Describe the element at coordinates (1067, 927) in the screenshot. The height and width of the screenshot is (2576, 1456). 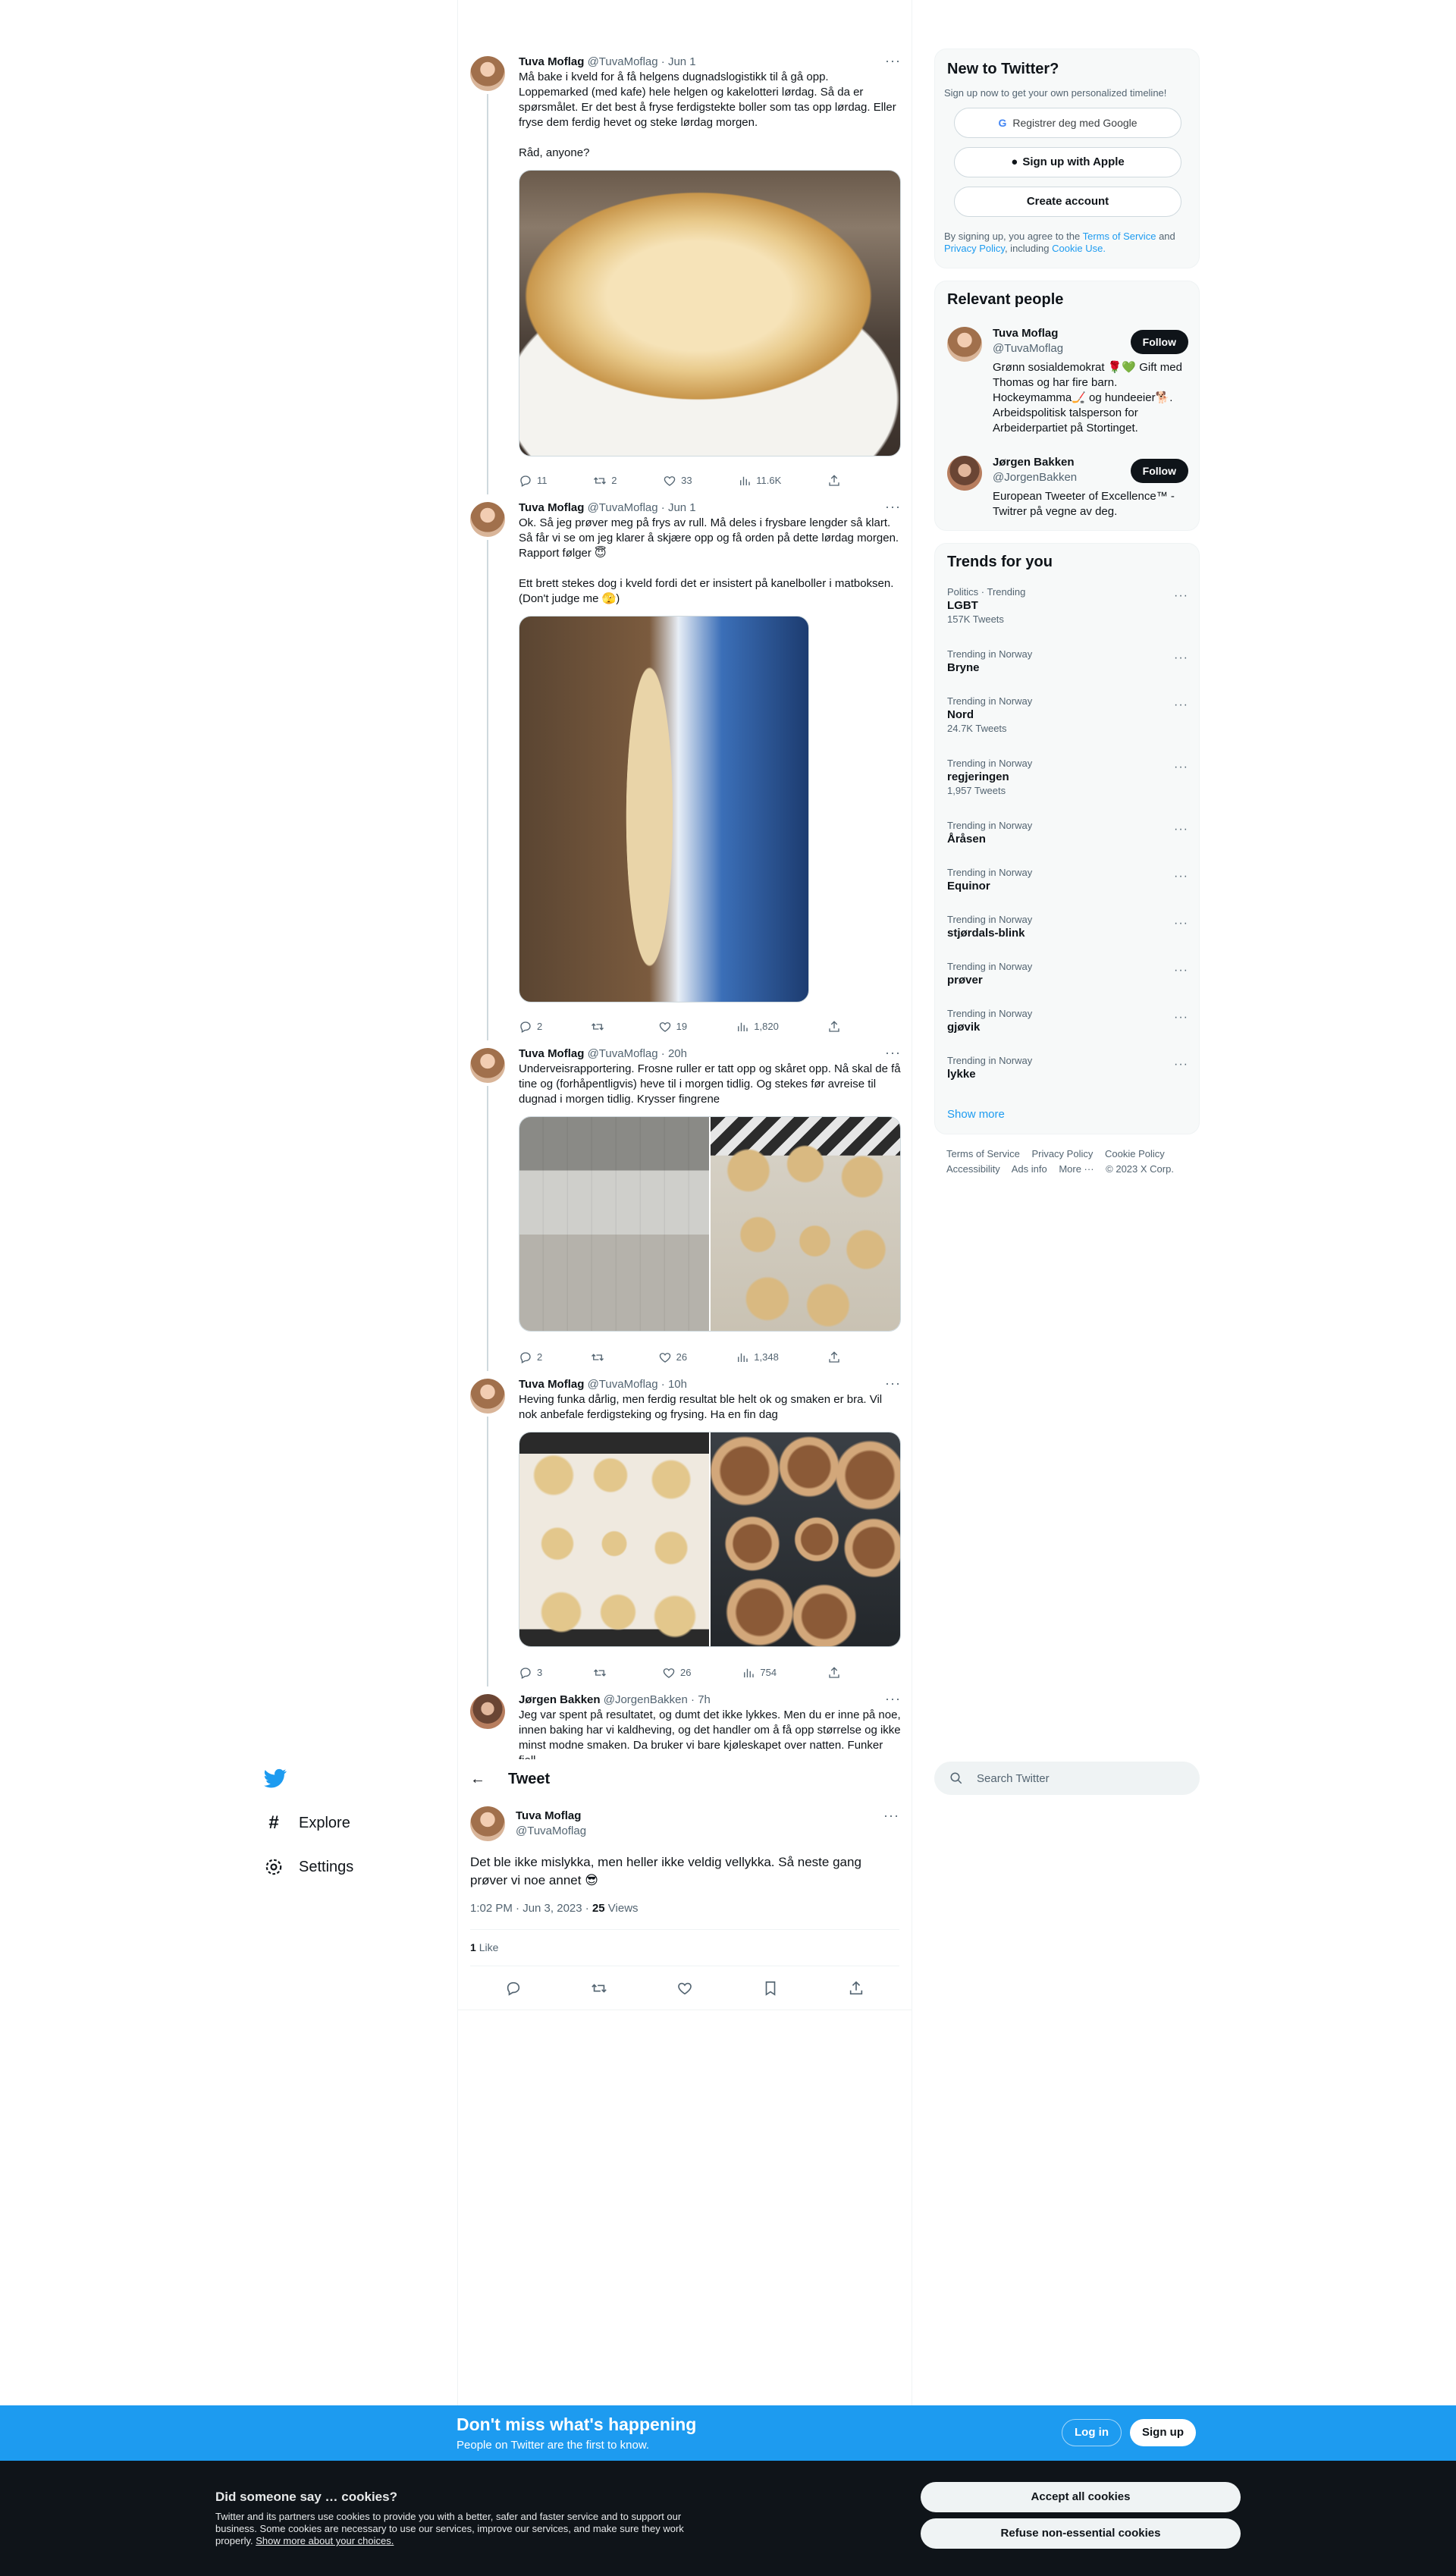
I see `trend-item: Trending in Norway stjørdals-blink ···` at that location.